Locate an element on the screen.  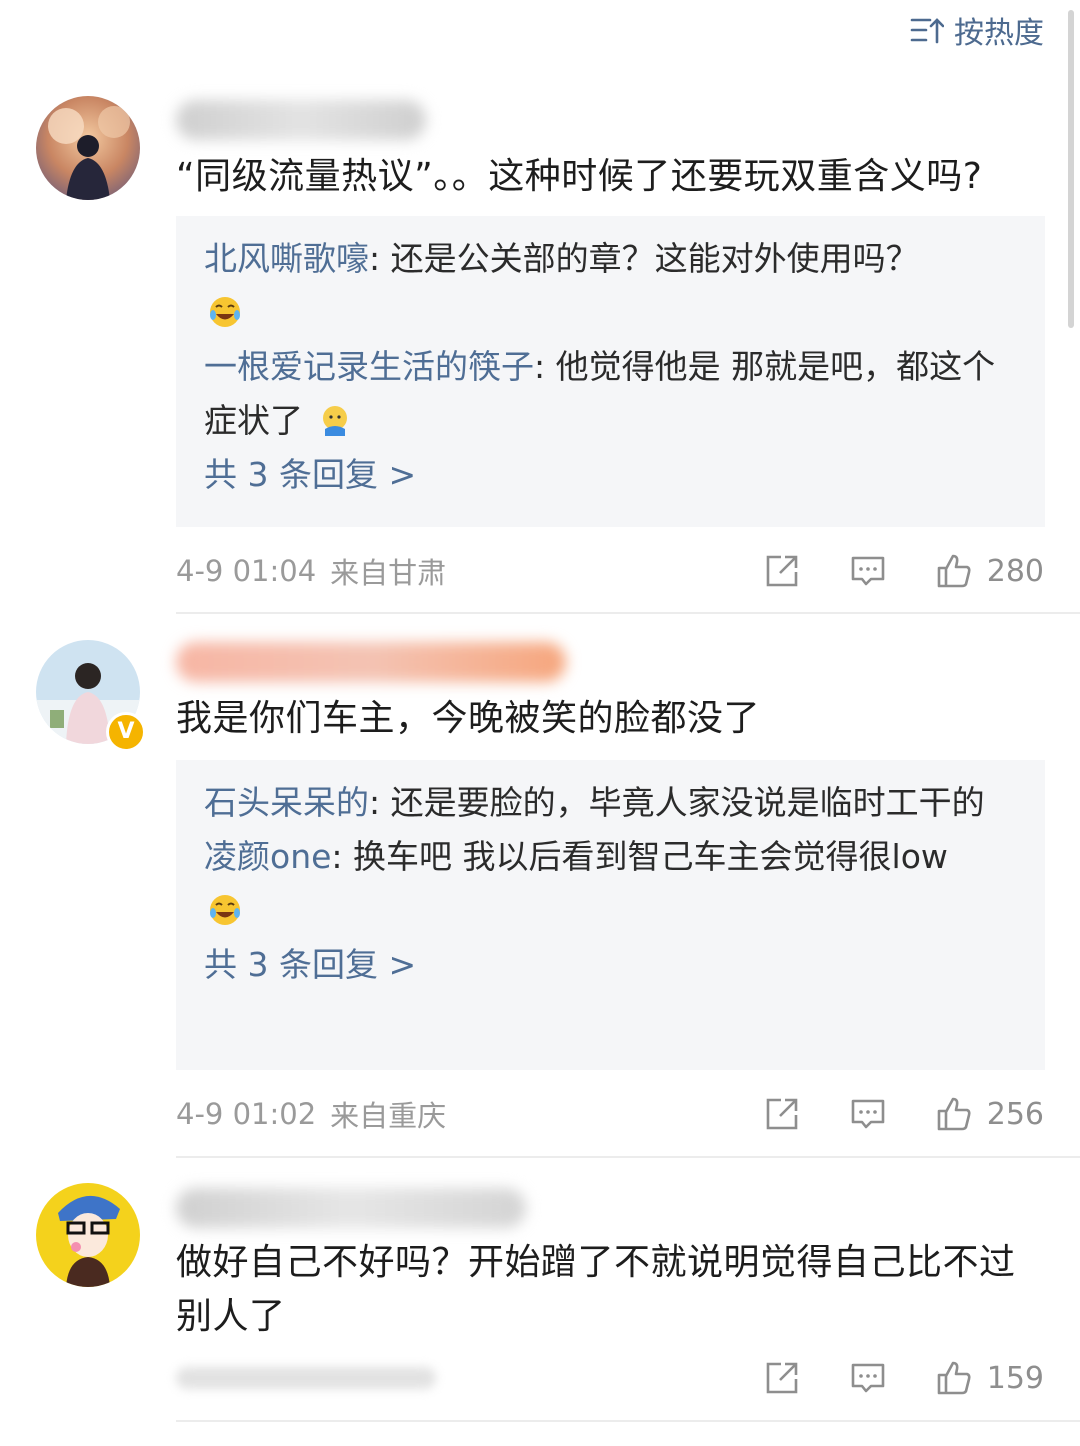
comment-meta: 159 is located at coordinates (610, 1378).